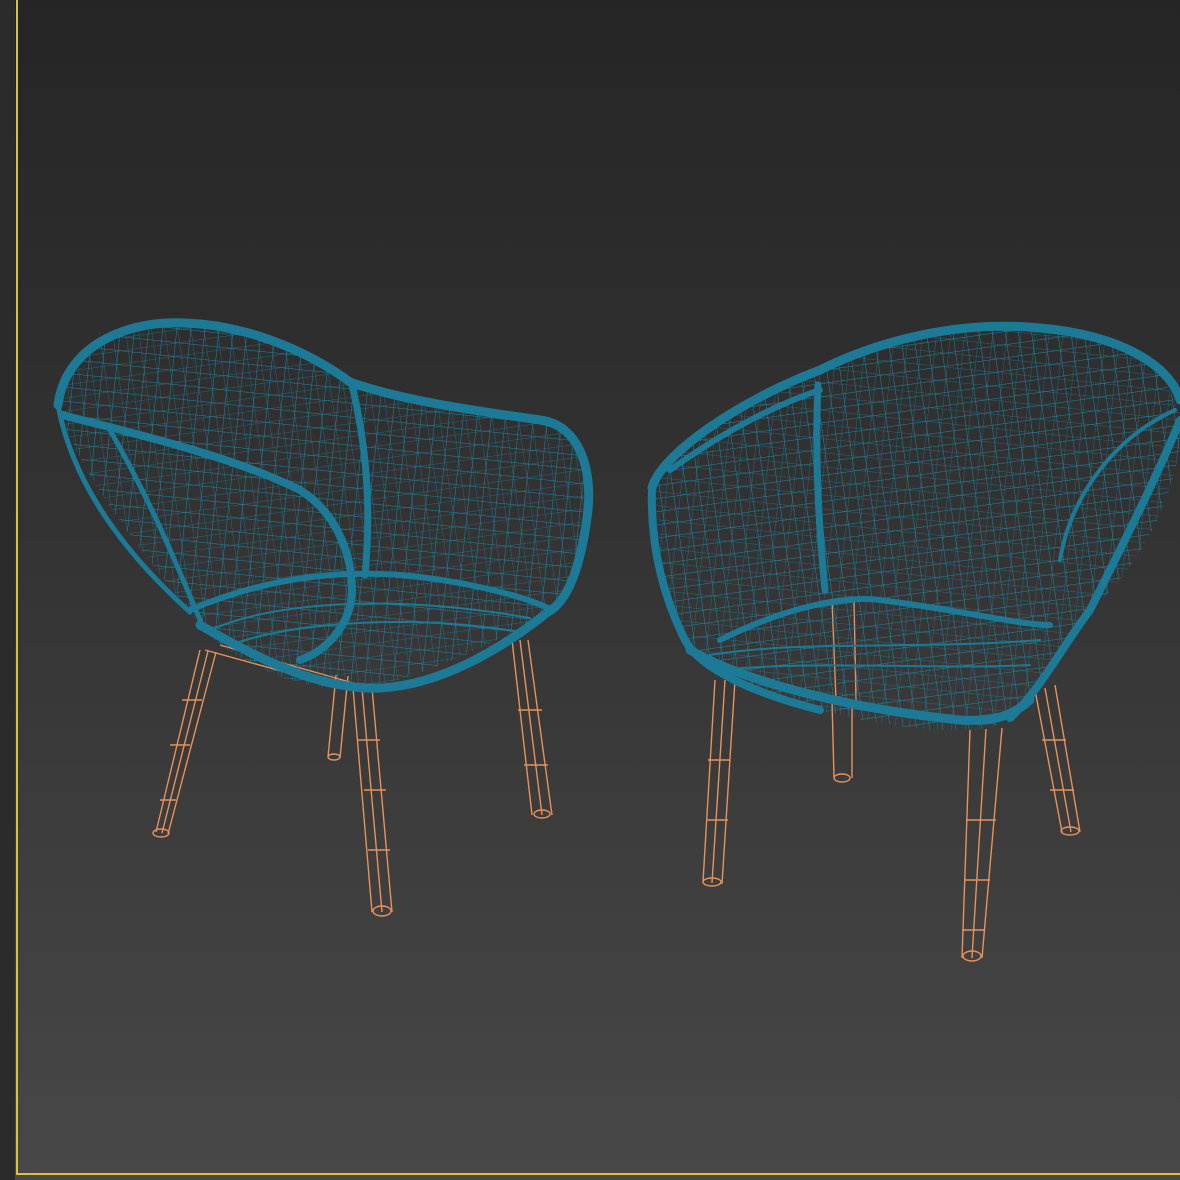 The image size is (1180, 1180). I want to click on chair-left-shell, so click(323, 505).